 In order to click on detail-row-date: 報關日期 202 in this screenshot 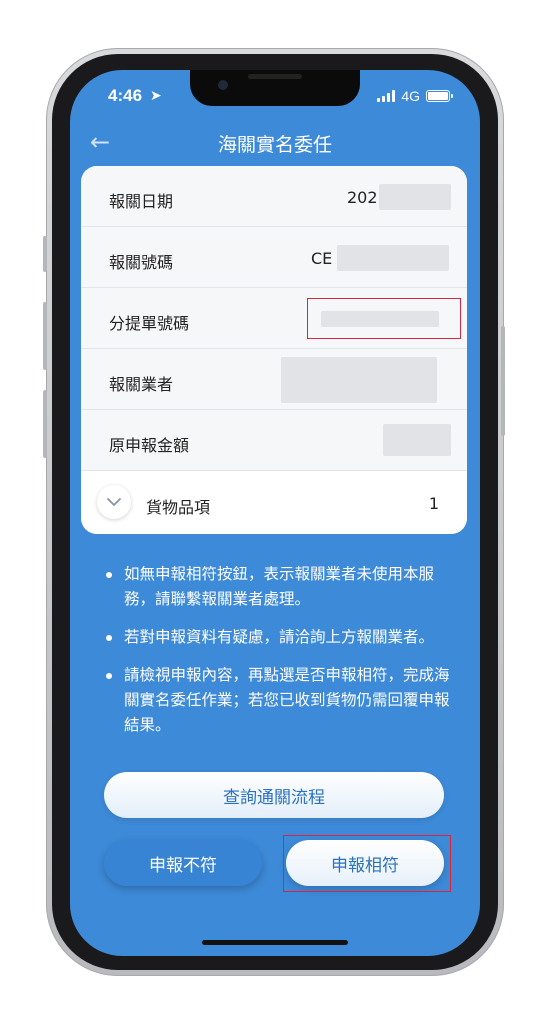, I will do `click(274, 196)`.